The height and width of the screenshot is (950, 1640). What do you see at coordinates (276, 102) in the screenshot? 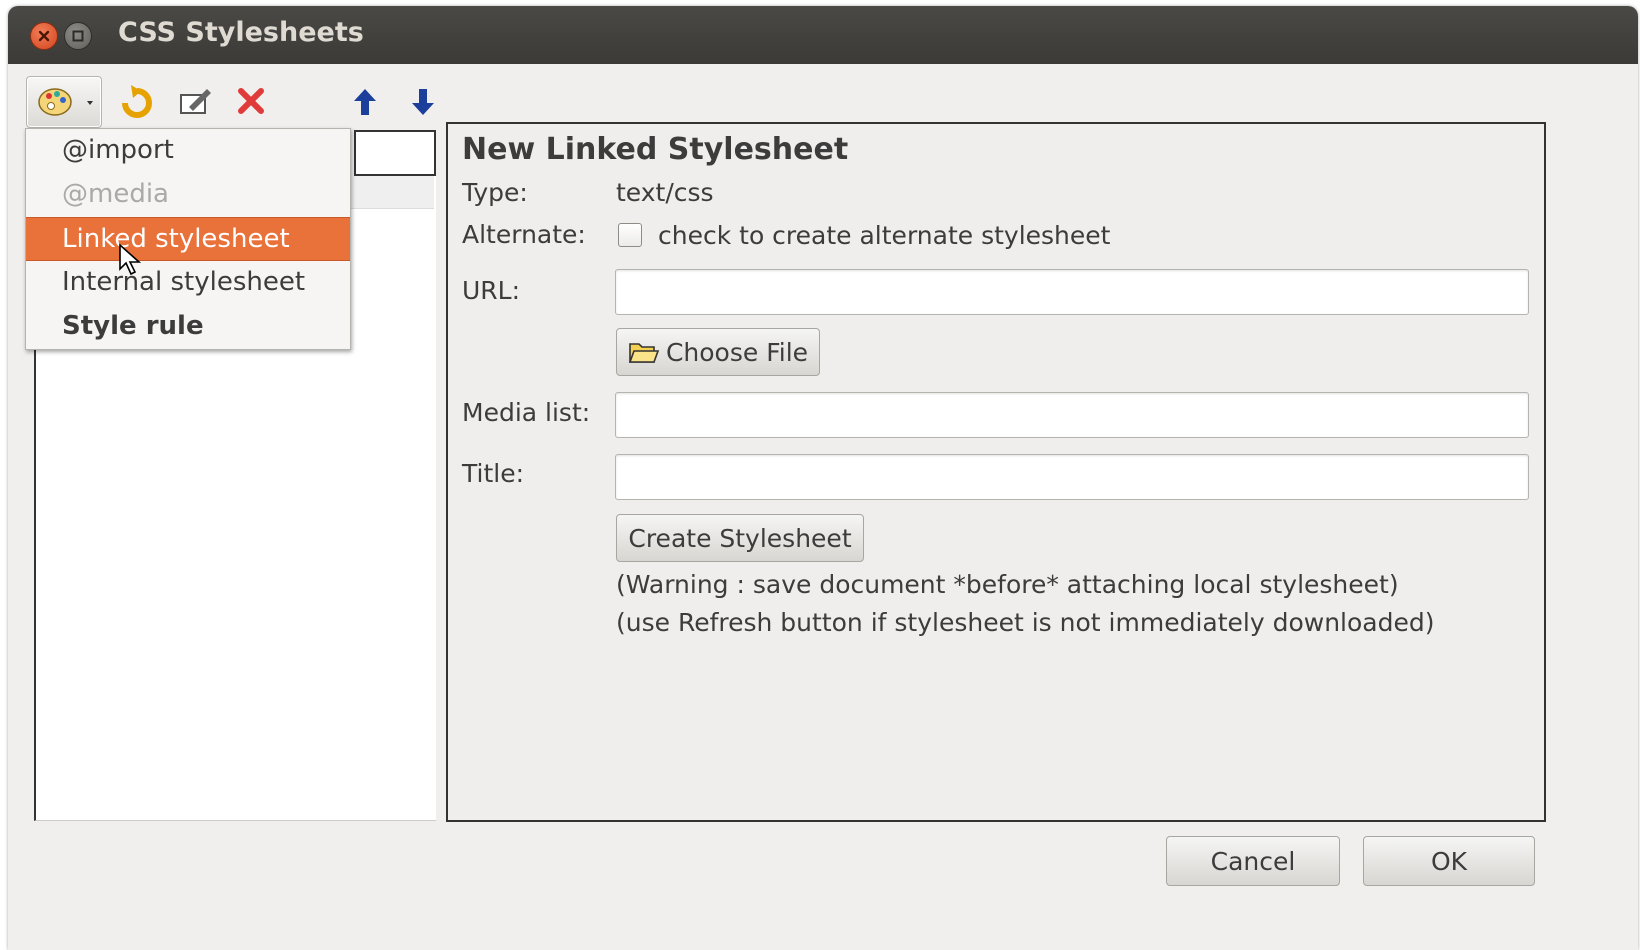
I see `toolbar` at bounding box center [276, 102].